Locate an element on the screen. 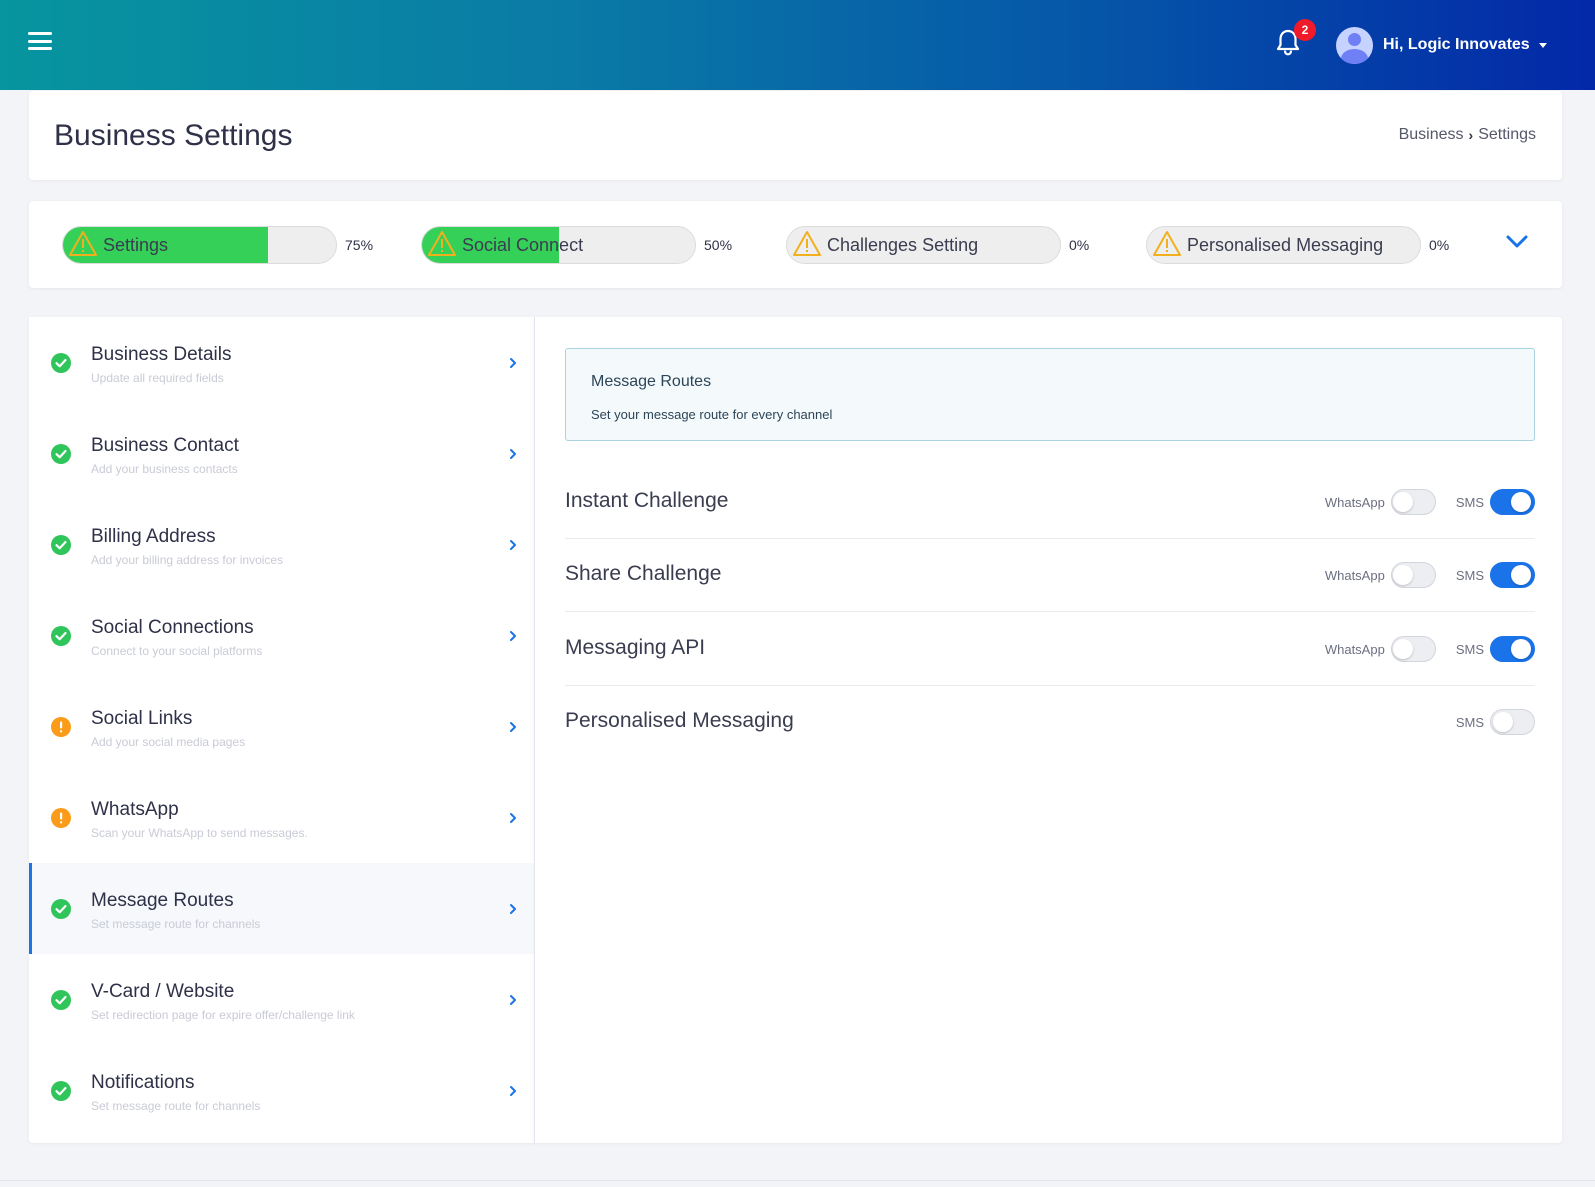 The image size is (1595, 1187). user-menu: Hi, Logic Innovates is located at coordinates (1441, 45).